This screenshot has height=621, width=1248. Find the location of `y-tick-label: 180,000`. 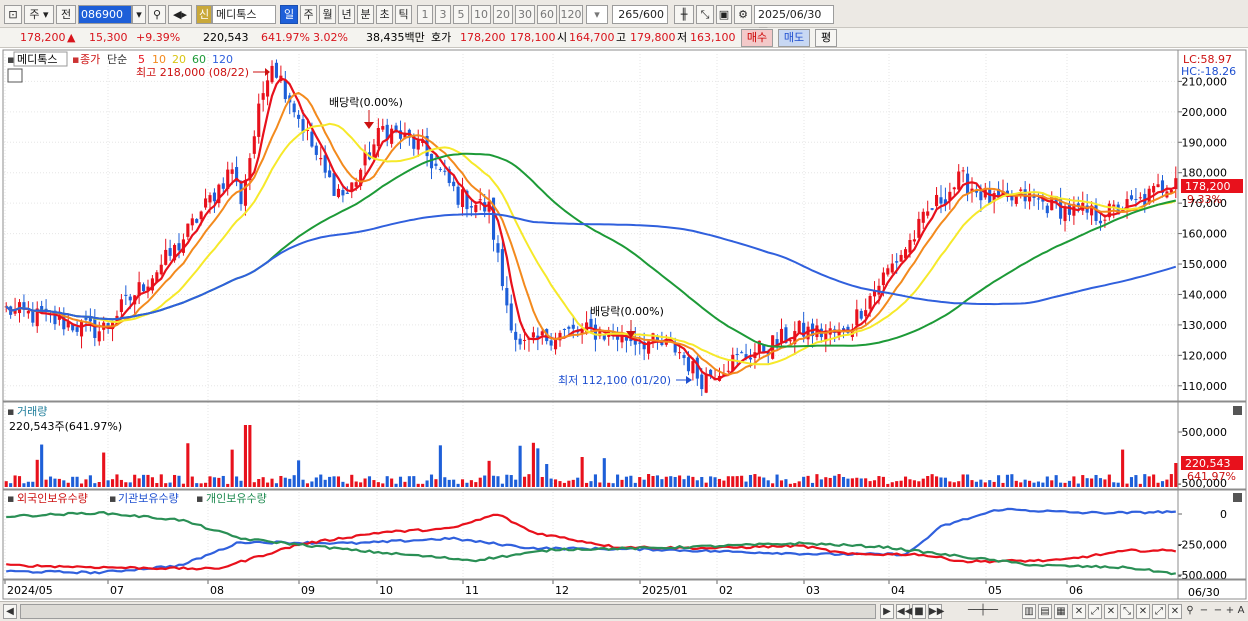

y-tick-label: 180,000 is located at coordinates (1205, 173).